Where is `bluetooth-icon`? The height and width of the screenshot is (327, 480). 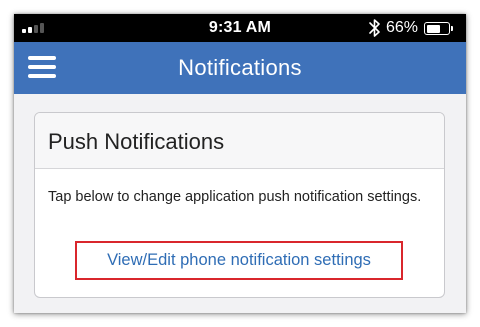 bluetooth-icon is located at coordinates (374, 28).